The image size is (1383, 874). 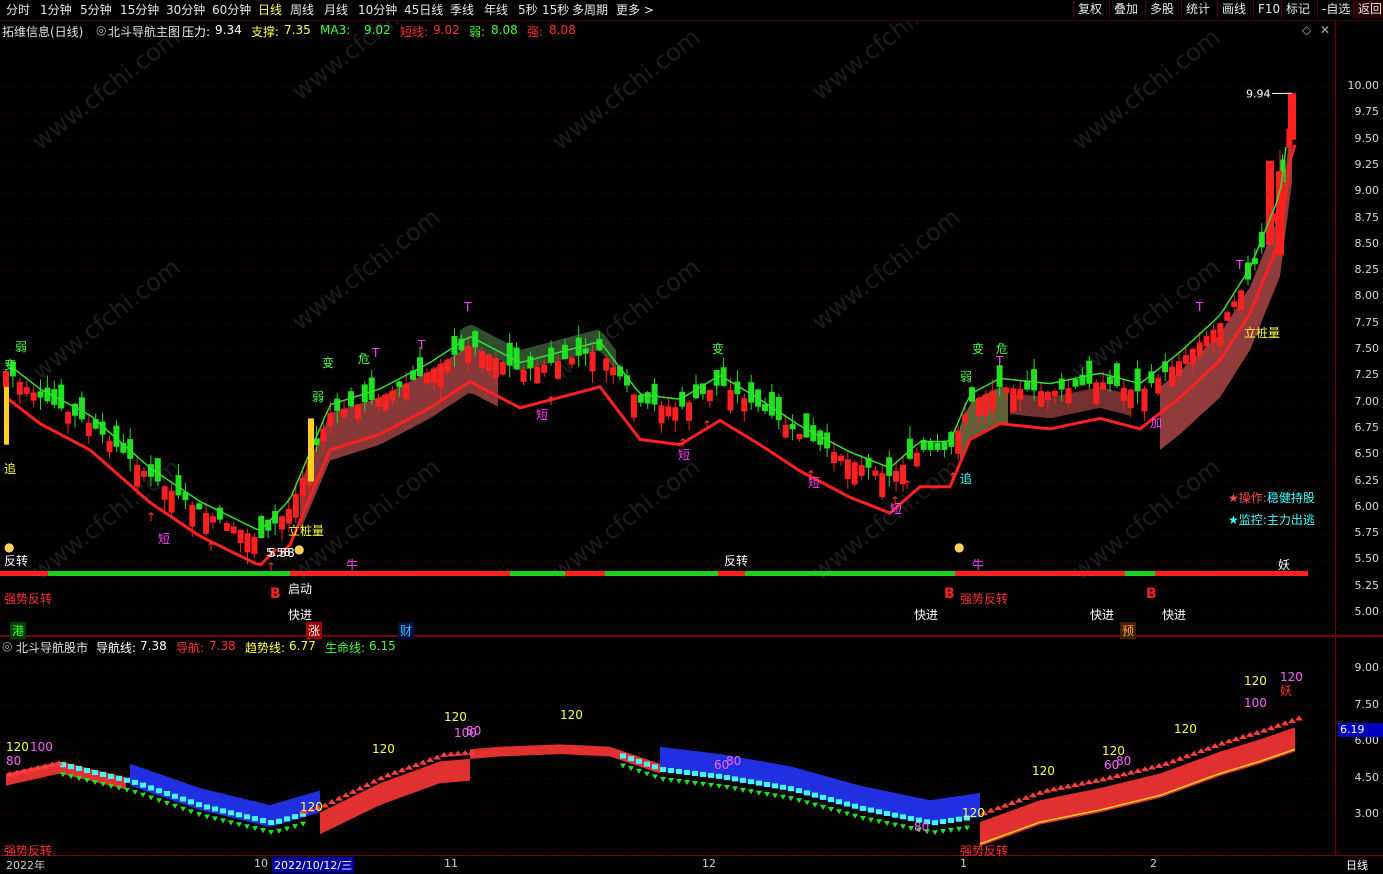 I want to click on main-indicator-name: 北斗导航主图, so click(x=144, y=31).